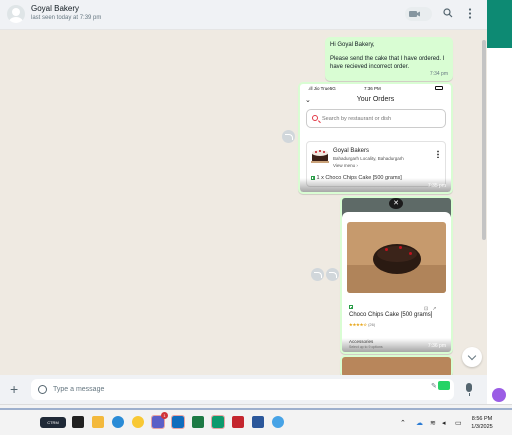 The image size is (512, 435). I want to click on product-title: Choco Chips Cake [500 grams], so click(390, 312).